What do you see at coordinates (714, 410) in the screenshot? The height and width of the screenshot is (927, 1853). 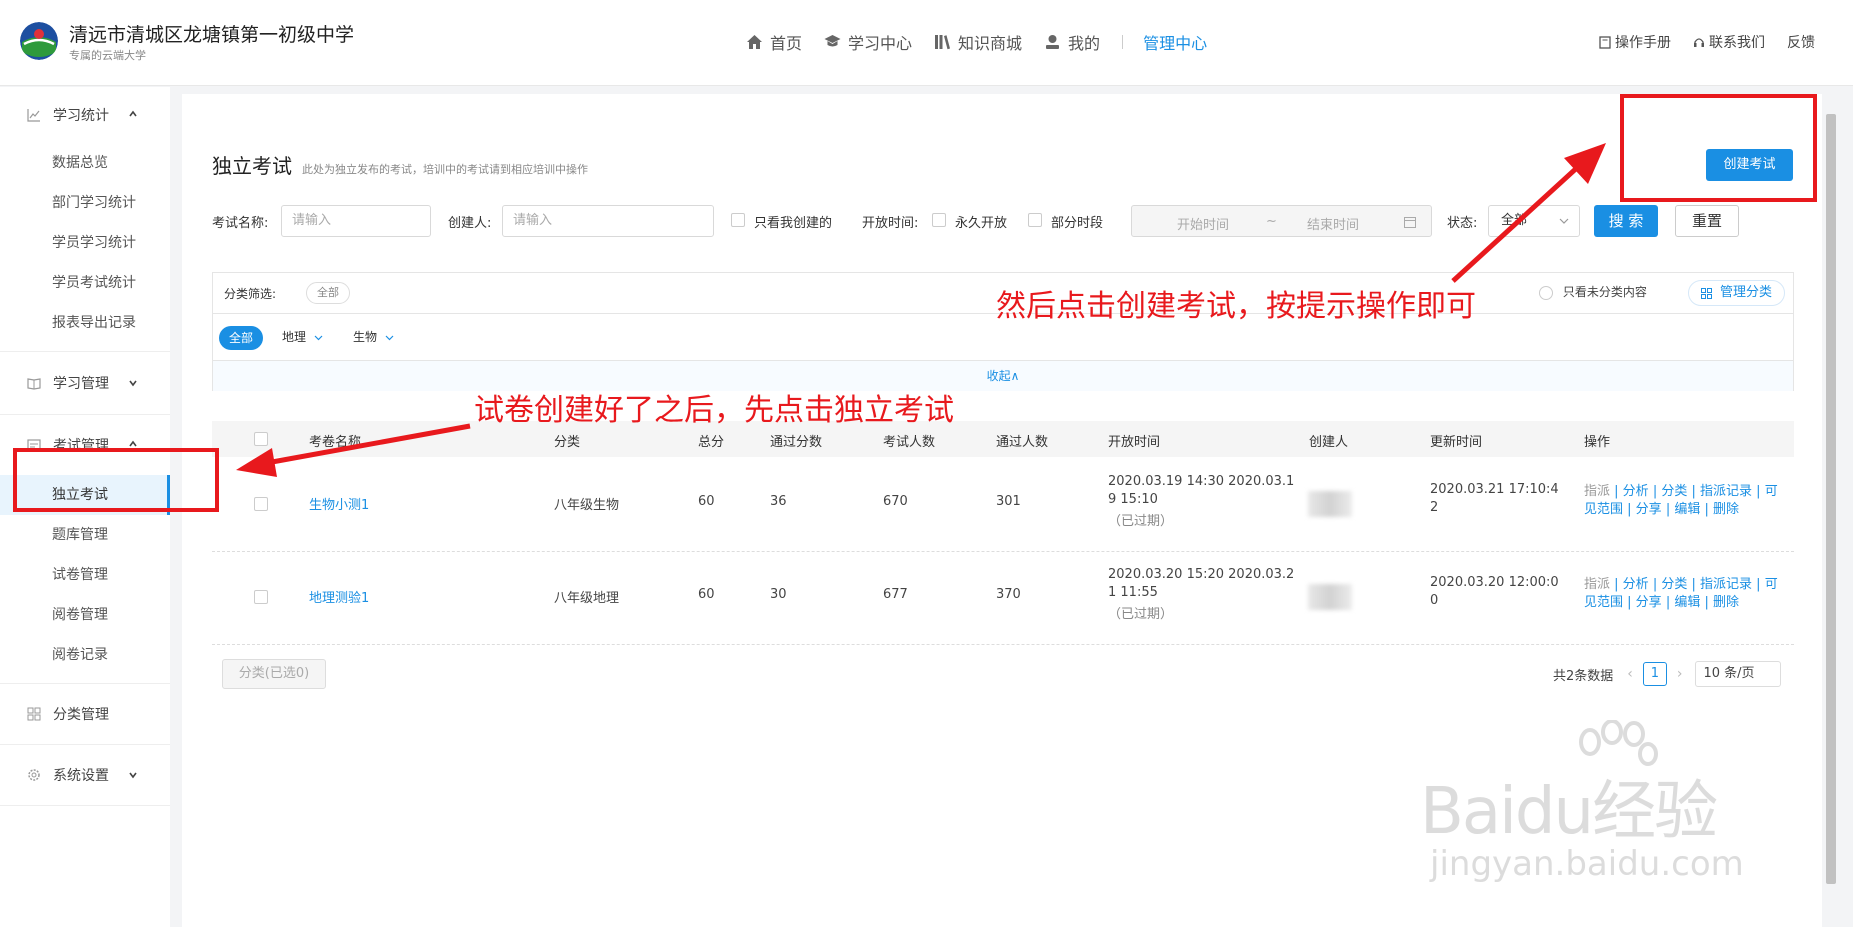 I see `annotation-step1: 试卷创建好了之后，先点击独立考试` at bounding box center [714, 410].